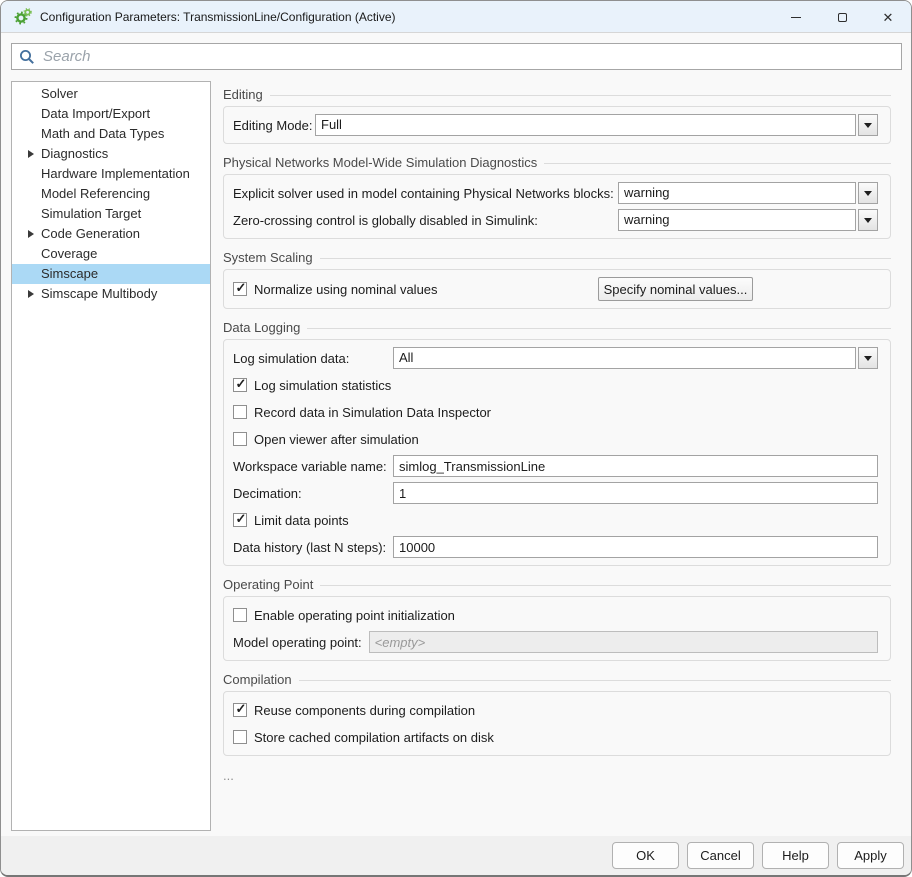 Image resolution: width=912 pixels, height=877 pixels. I want to click on sidebar-item-math-and-data-types: Math and Data Types, so click(111, 134).